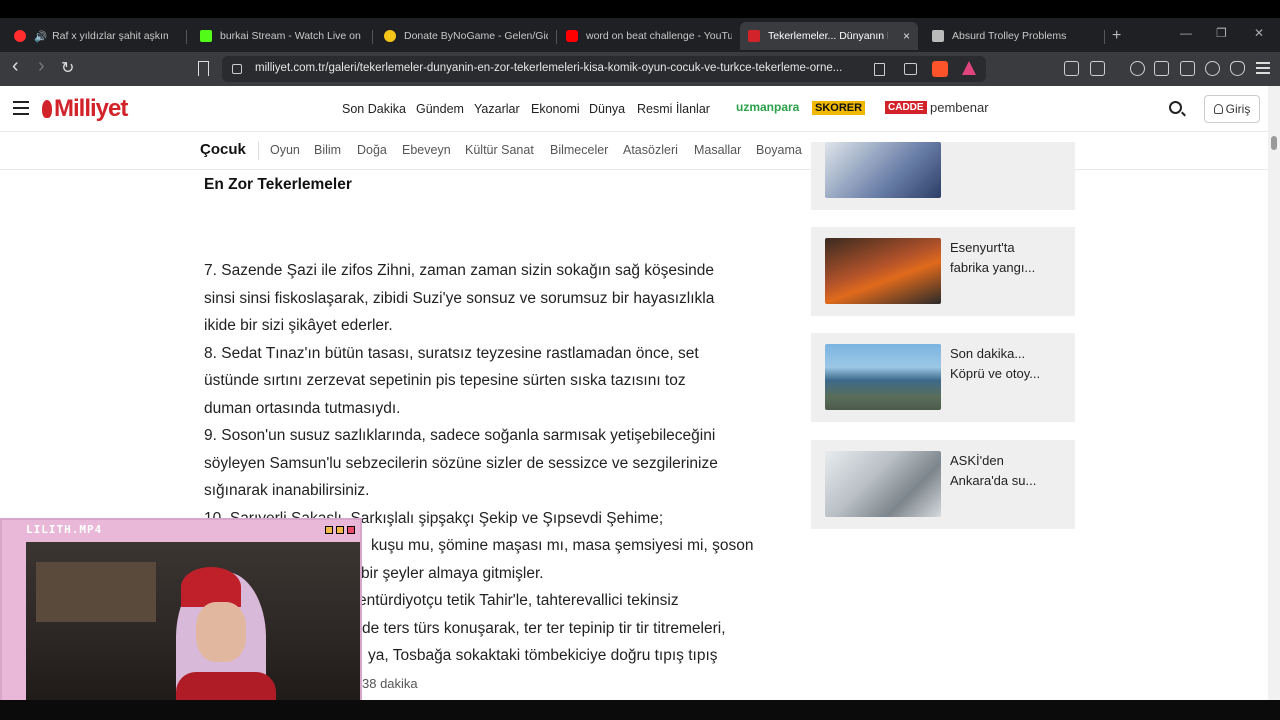 This screenshot has height=720, width=1280. I want to click on maximize-icon, so click(340, 530).